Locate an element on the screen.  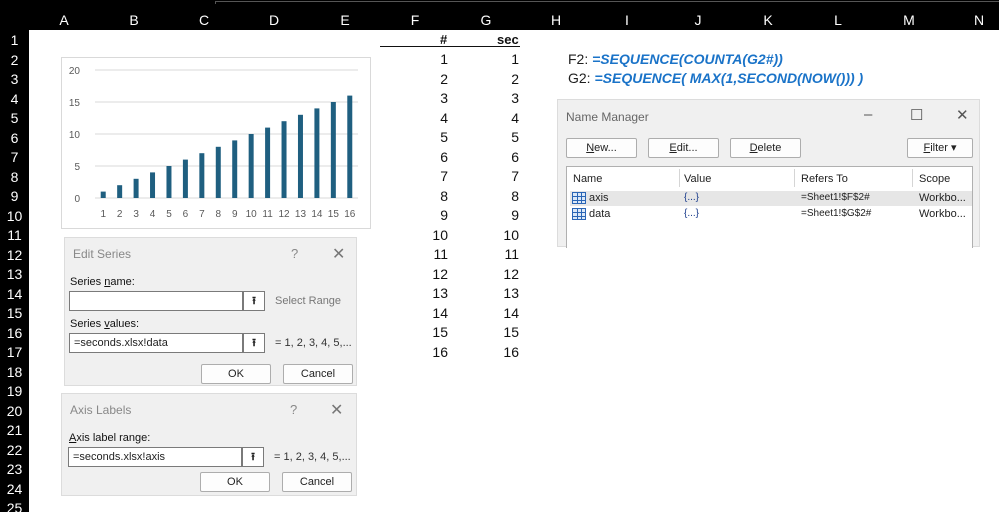
maximize-icon: ☐ is located at coordinates (916, 115).